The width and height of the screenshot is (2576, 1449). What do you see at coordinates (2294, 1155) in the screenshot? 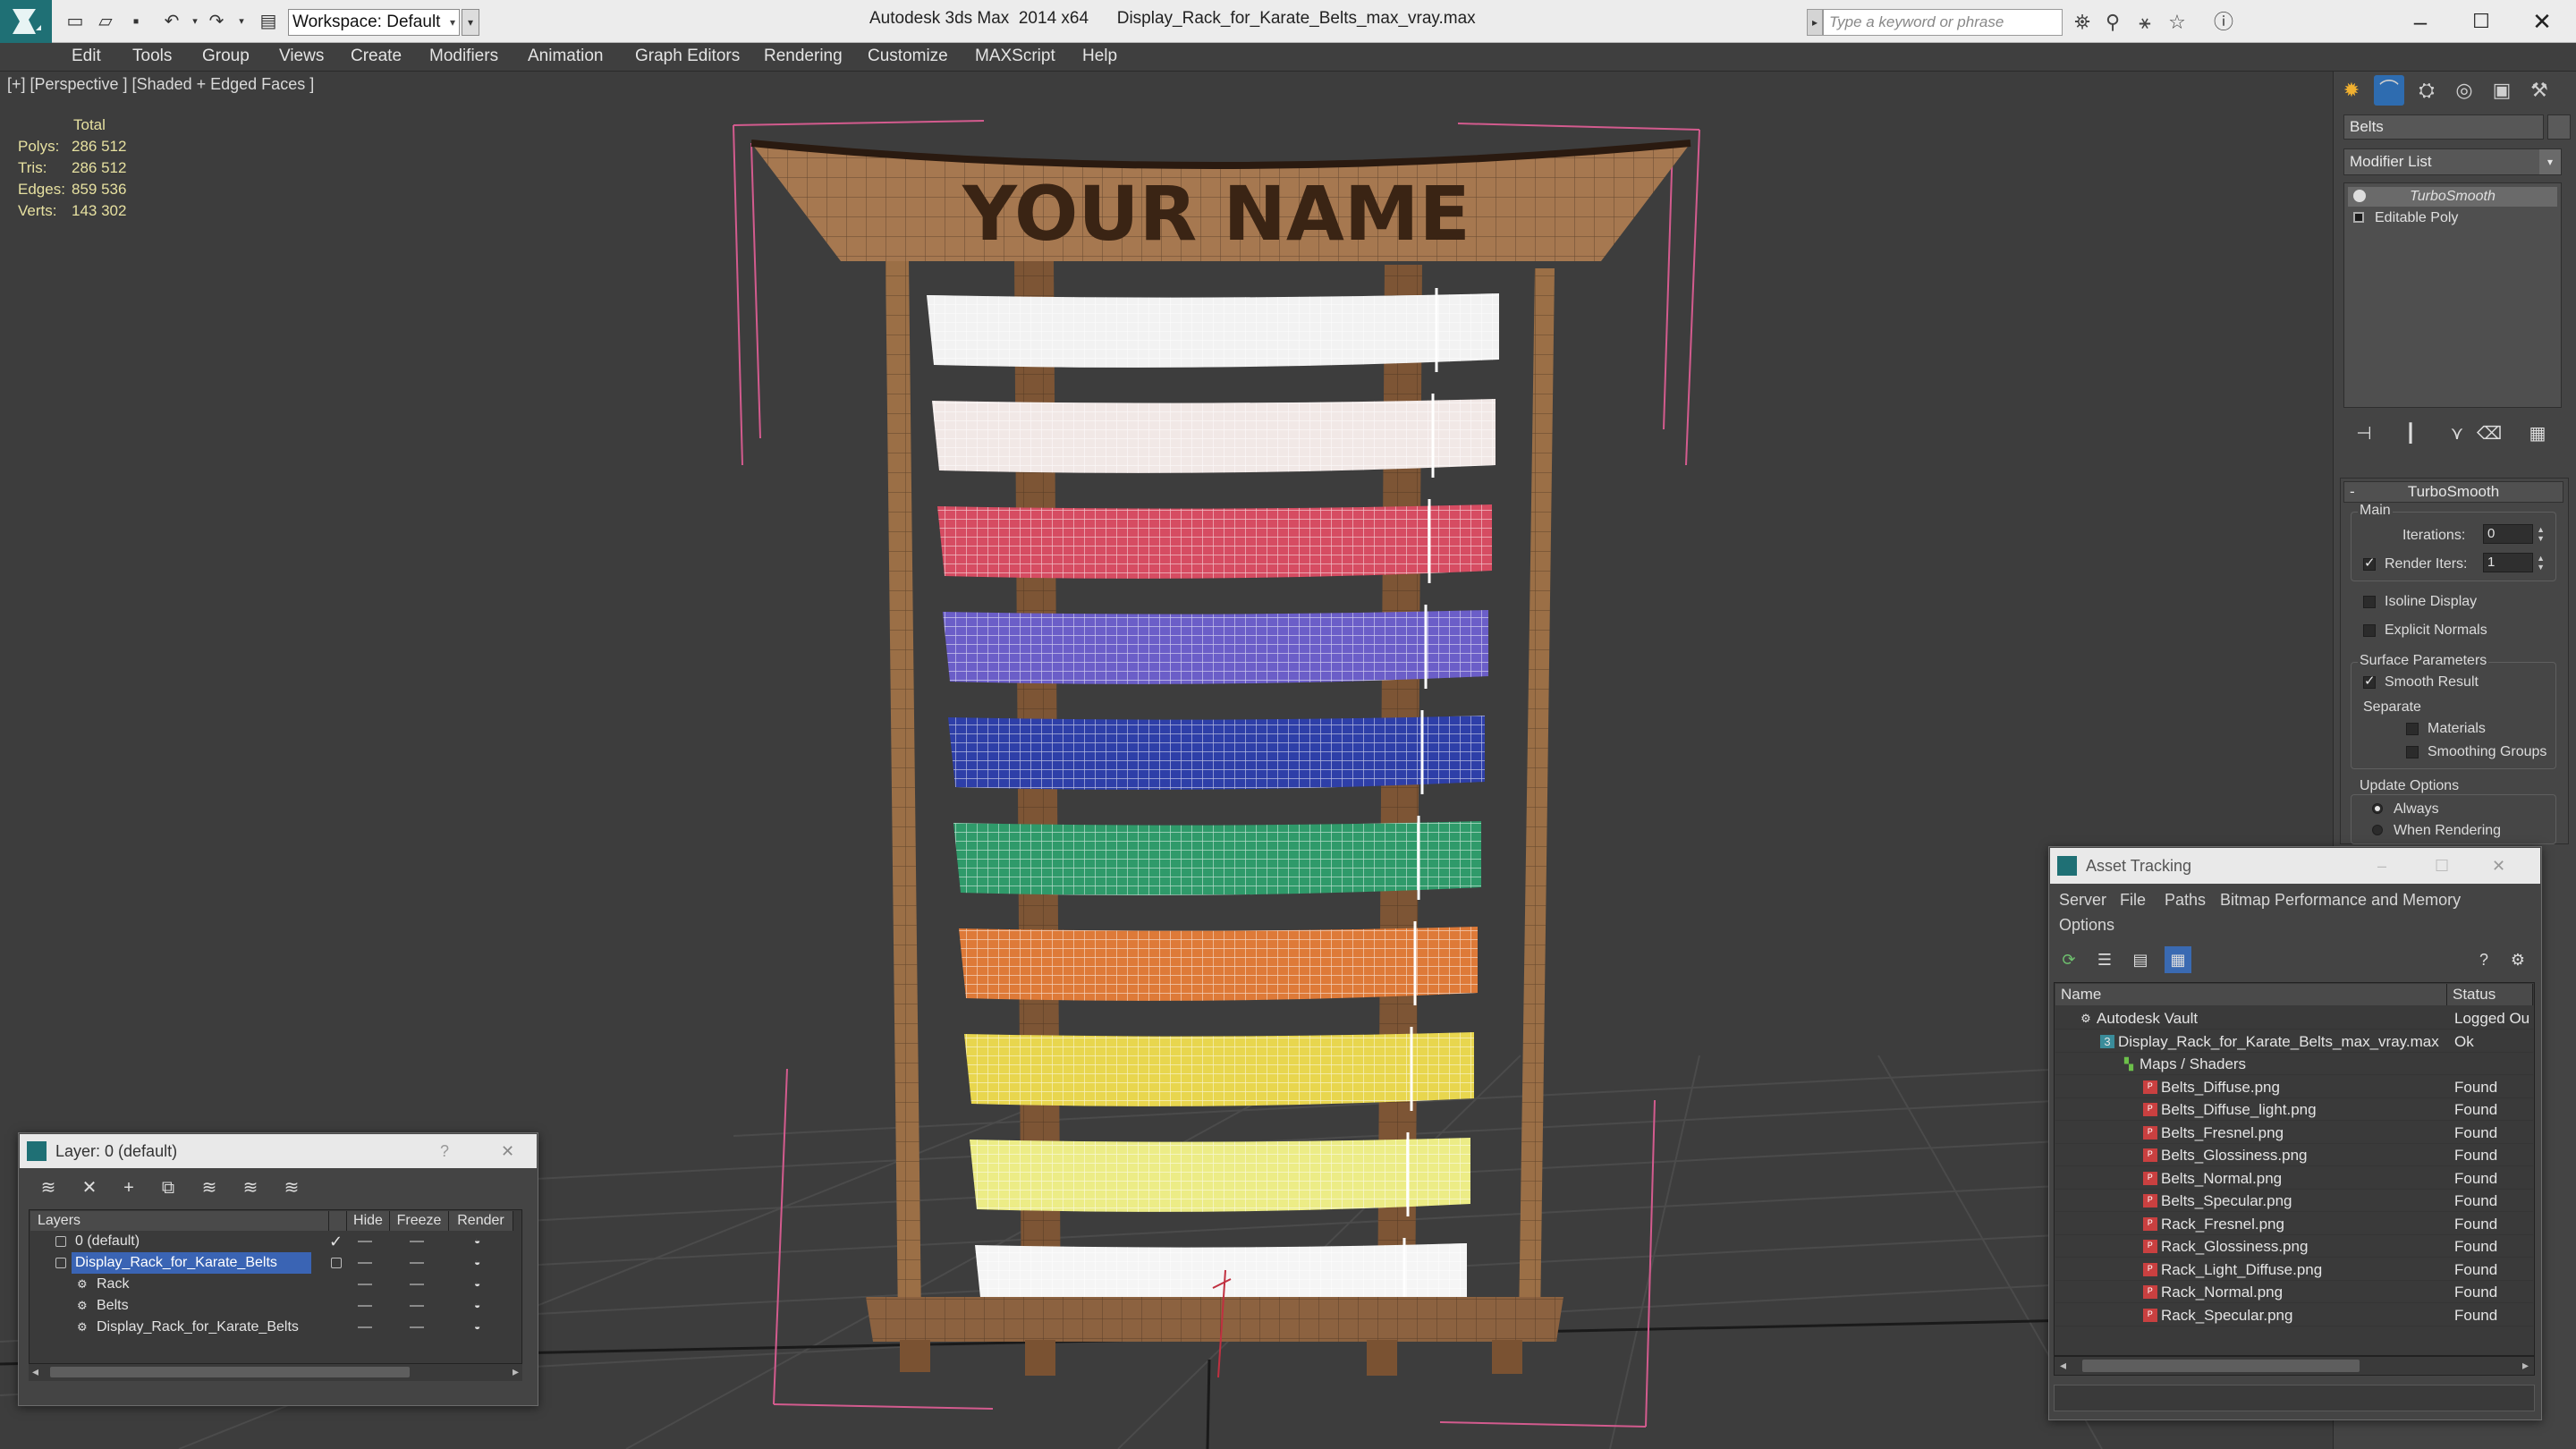
I see `asset-row: ᴾ Belts_Glossiness.png Found` at bounding box center [2294, 1155].